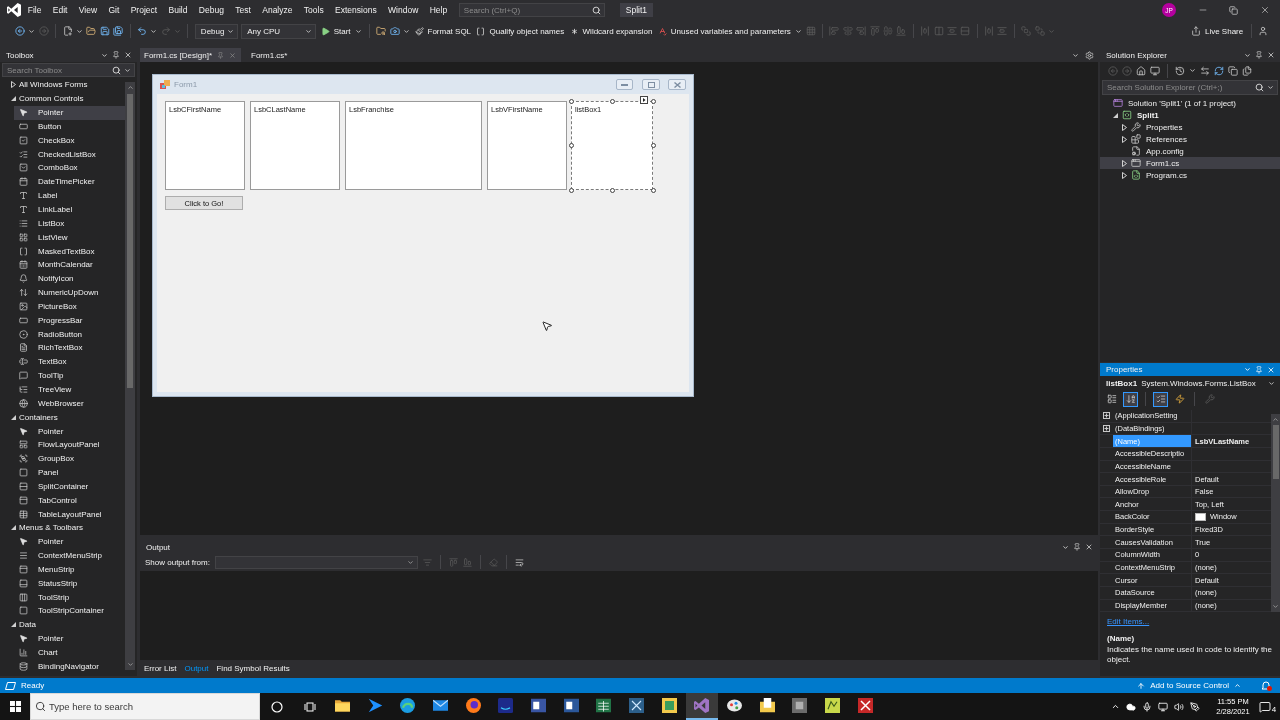  What do you see at coordinates (1233, 10) in the screenshot?
I see `restore-icon` at bounding box center [1233, 10].